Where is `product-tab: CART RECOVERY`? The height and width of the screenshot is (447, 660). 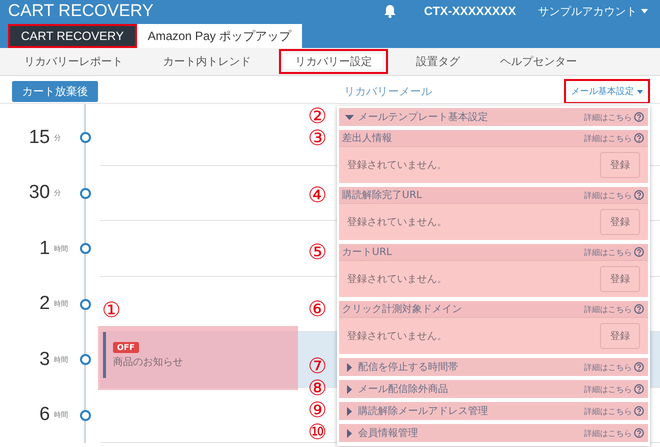
product-tab: CART RECOVERY is located at coordinates (72, 36).